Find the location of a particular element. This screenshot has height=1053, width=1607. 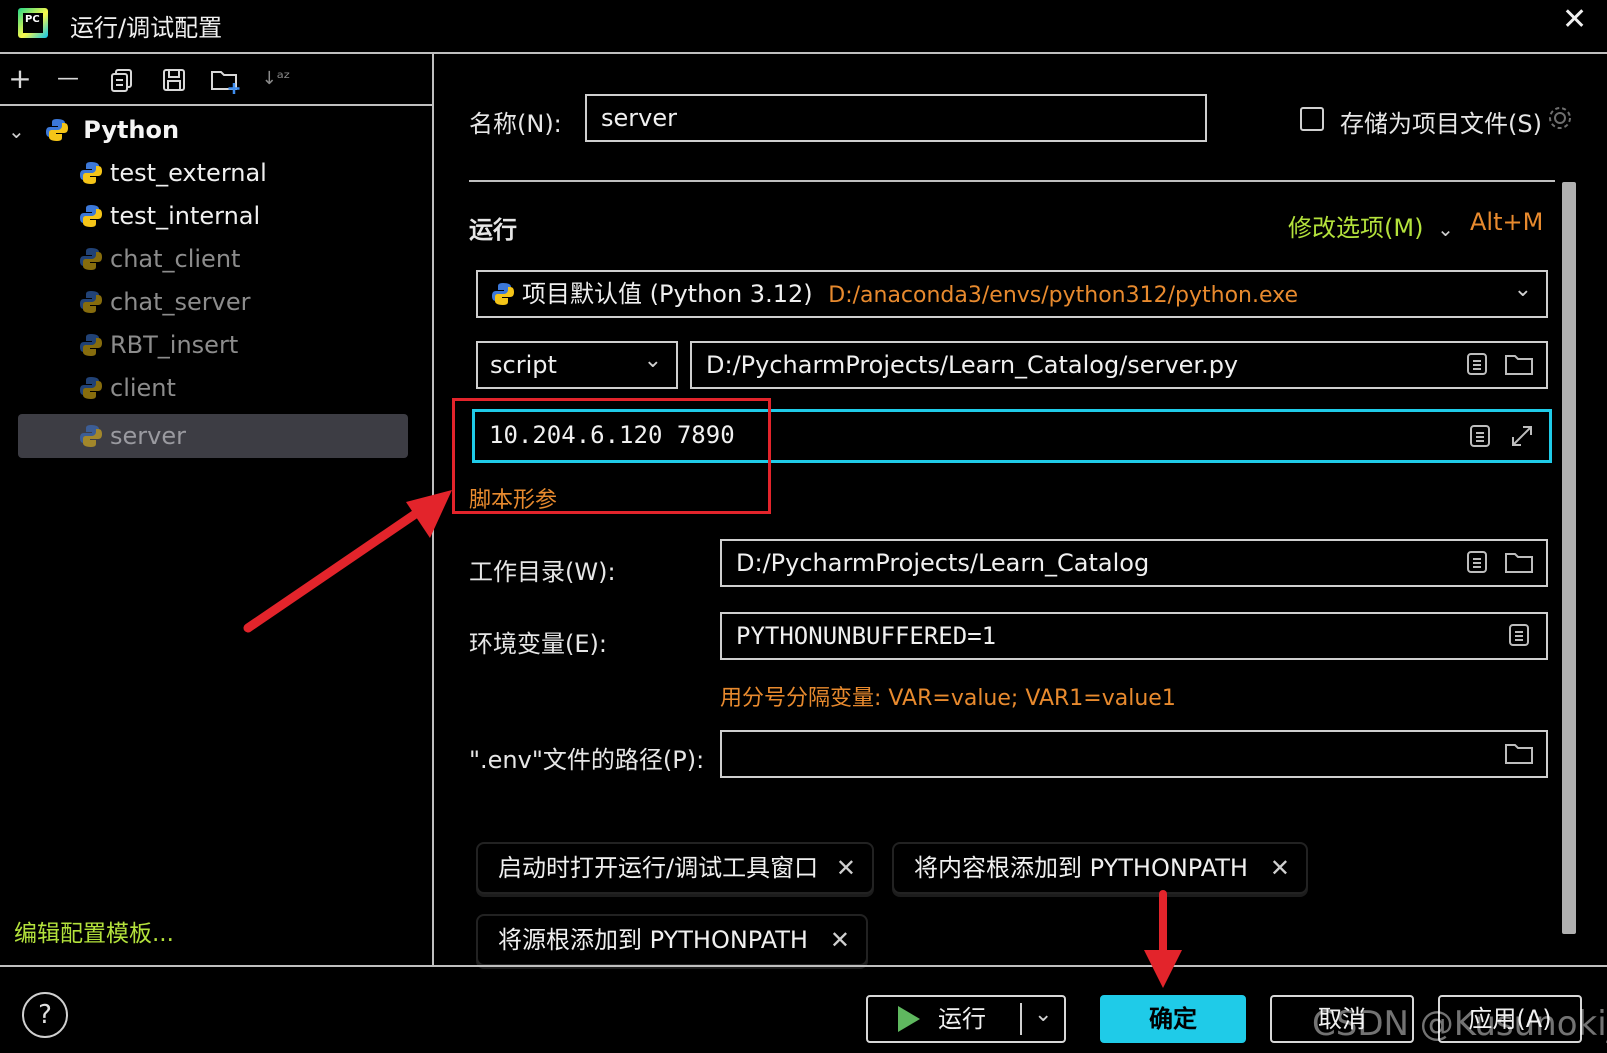

section-divider is located at coordinates (1012, 181).